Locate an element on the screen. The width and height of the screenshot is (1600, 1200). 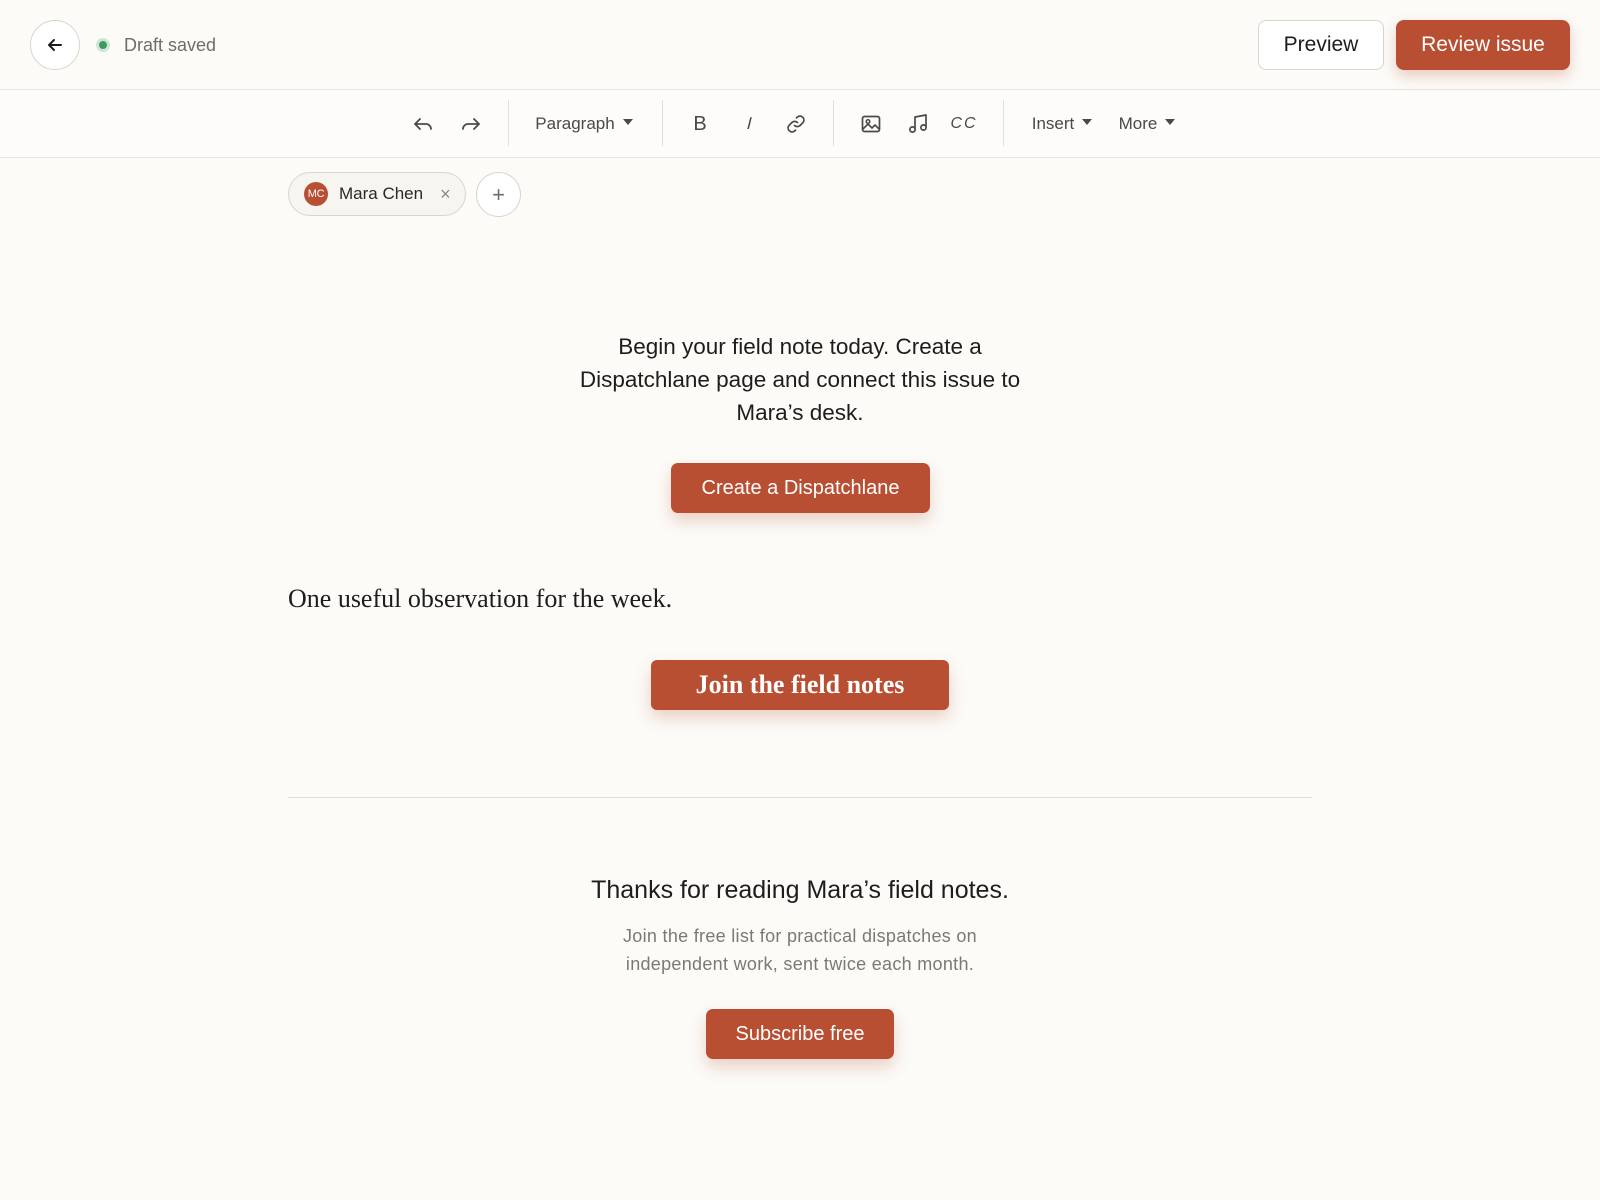
bold-button: B is located at coordinates (700, 124).